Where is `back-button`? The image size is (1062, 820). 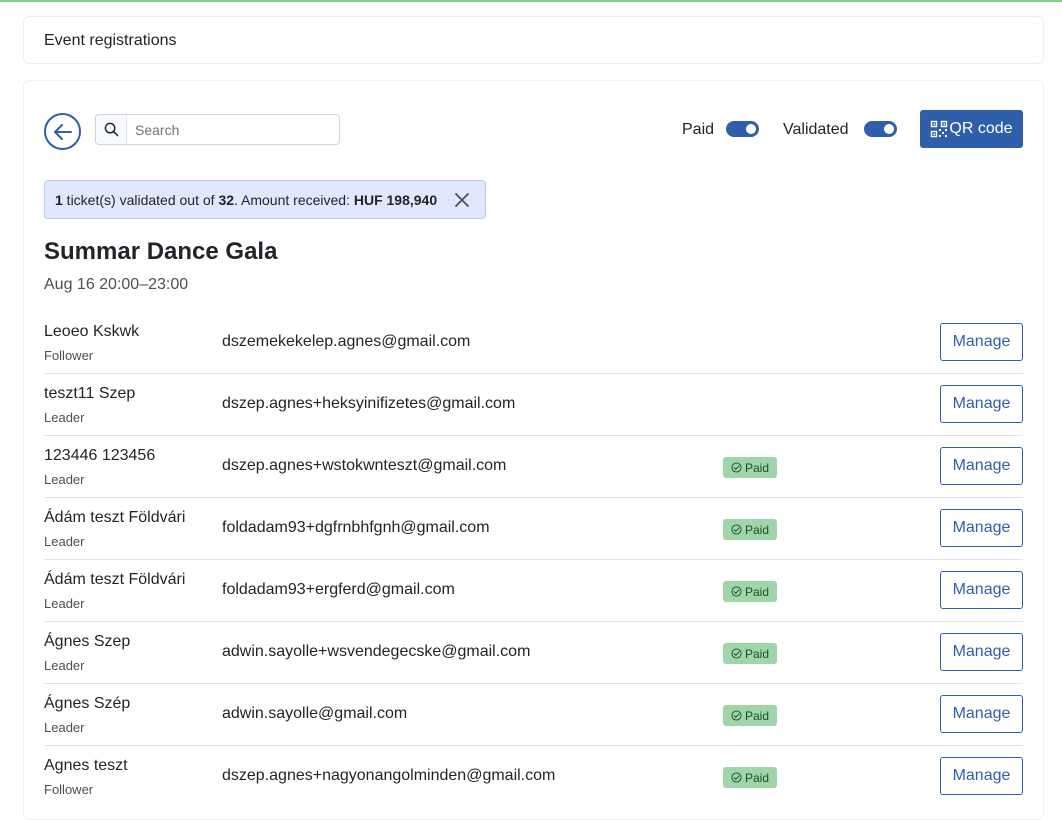
back-button is located at coordinates (62, 131).